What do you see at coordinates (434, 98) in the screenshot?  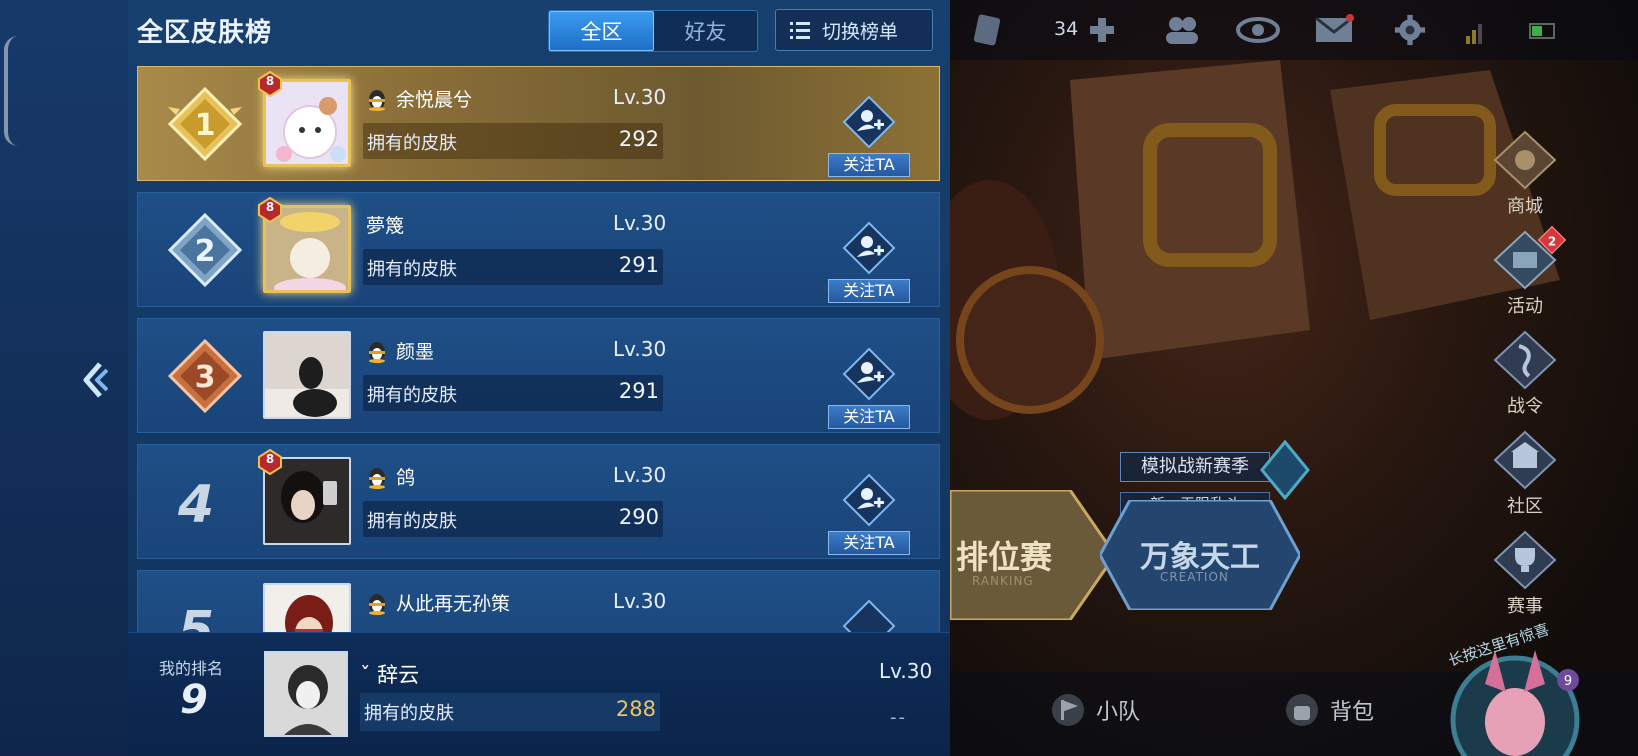 I see `player-name: 余悦晨兮` at bounding box center [434, 98].